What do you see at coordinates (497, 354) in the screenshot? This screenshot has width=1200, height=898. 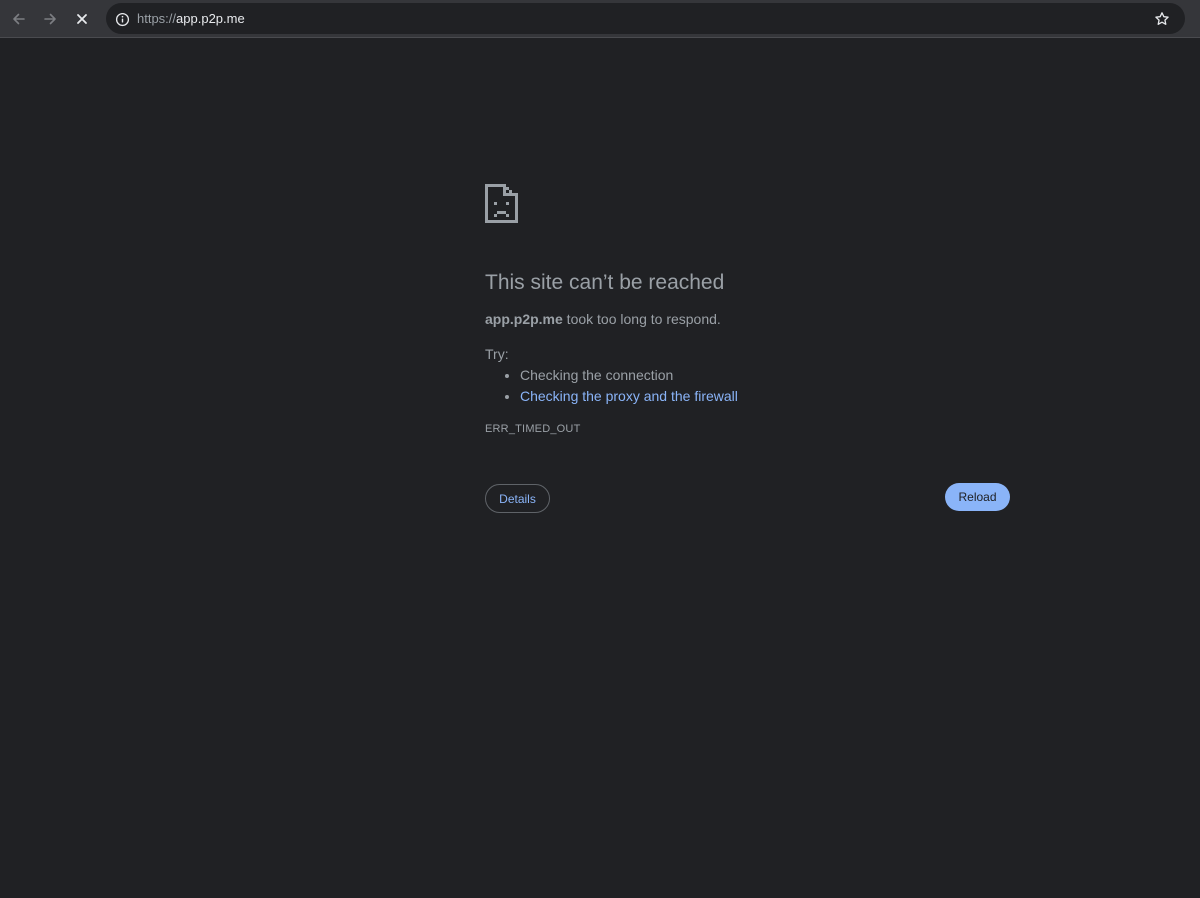 I see `try-label: Try:` at bounding box center [497, 354].